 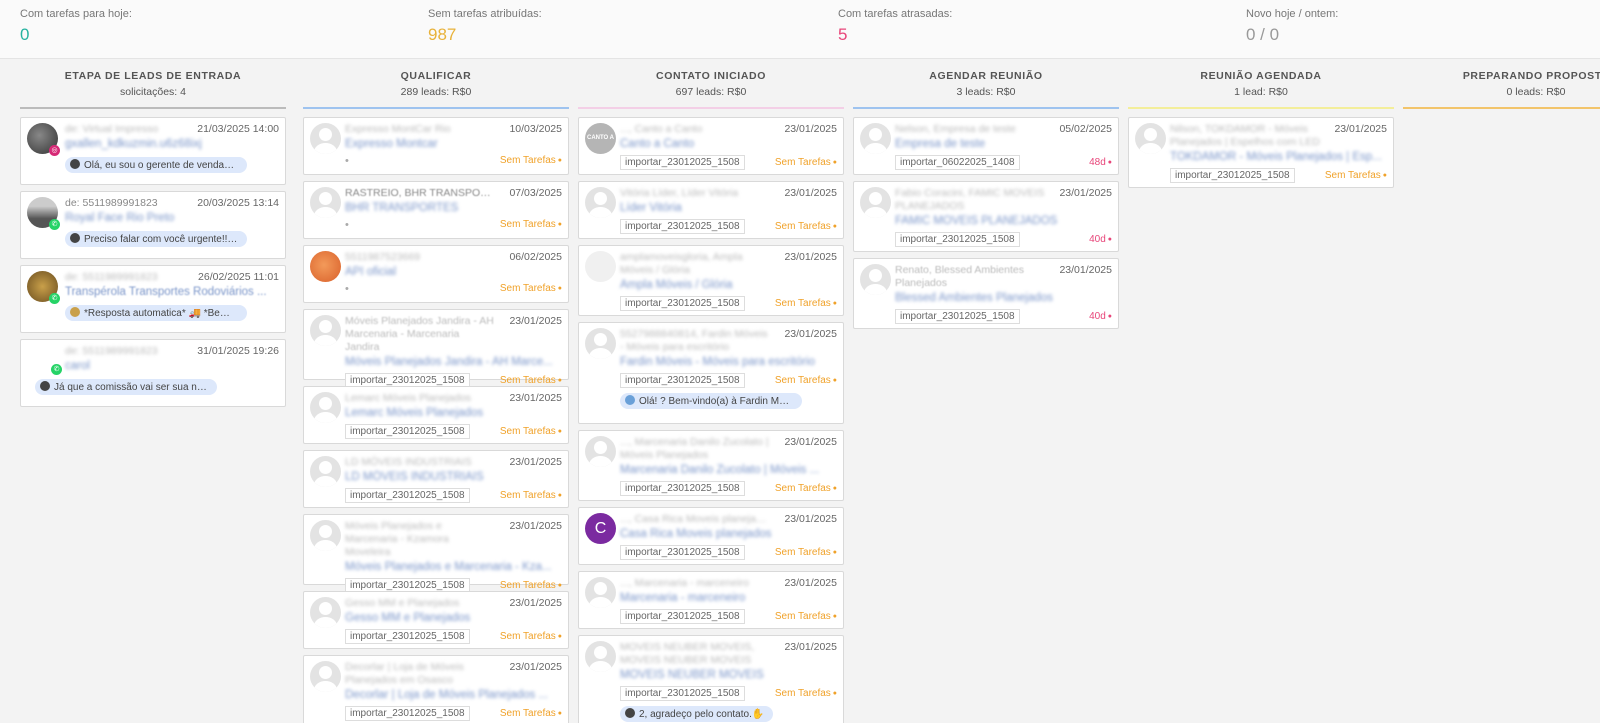 I want to click on card-contact: Nelson, Empresa de teste, so click(x=955, y=129).